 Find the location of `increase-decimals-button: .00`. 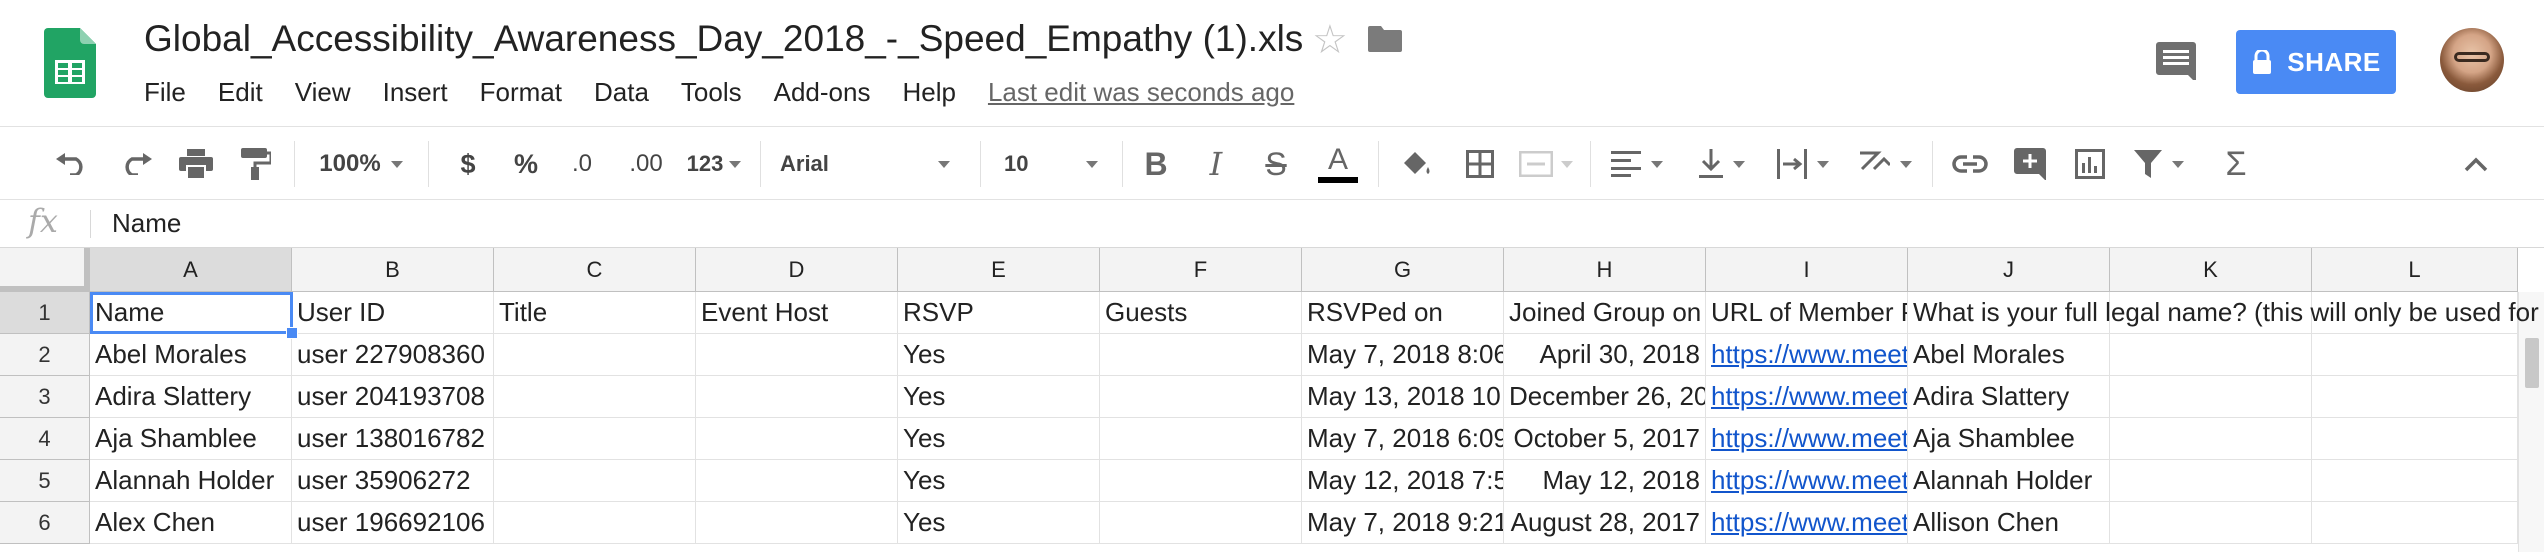

increase-decimals-button: .00 is located at coordinates (646, 164).